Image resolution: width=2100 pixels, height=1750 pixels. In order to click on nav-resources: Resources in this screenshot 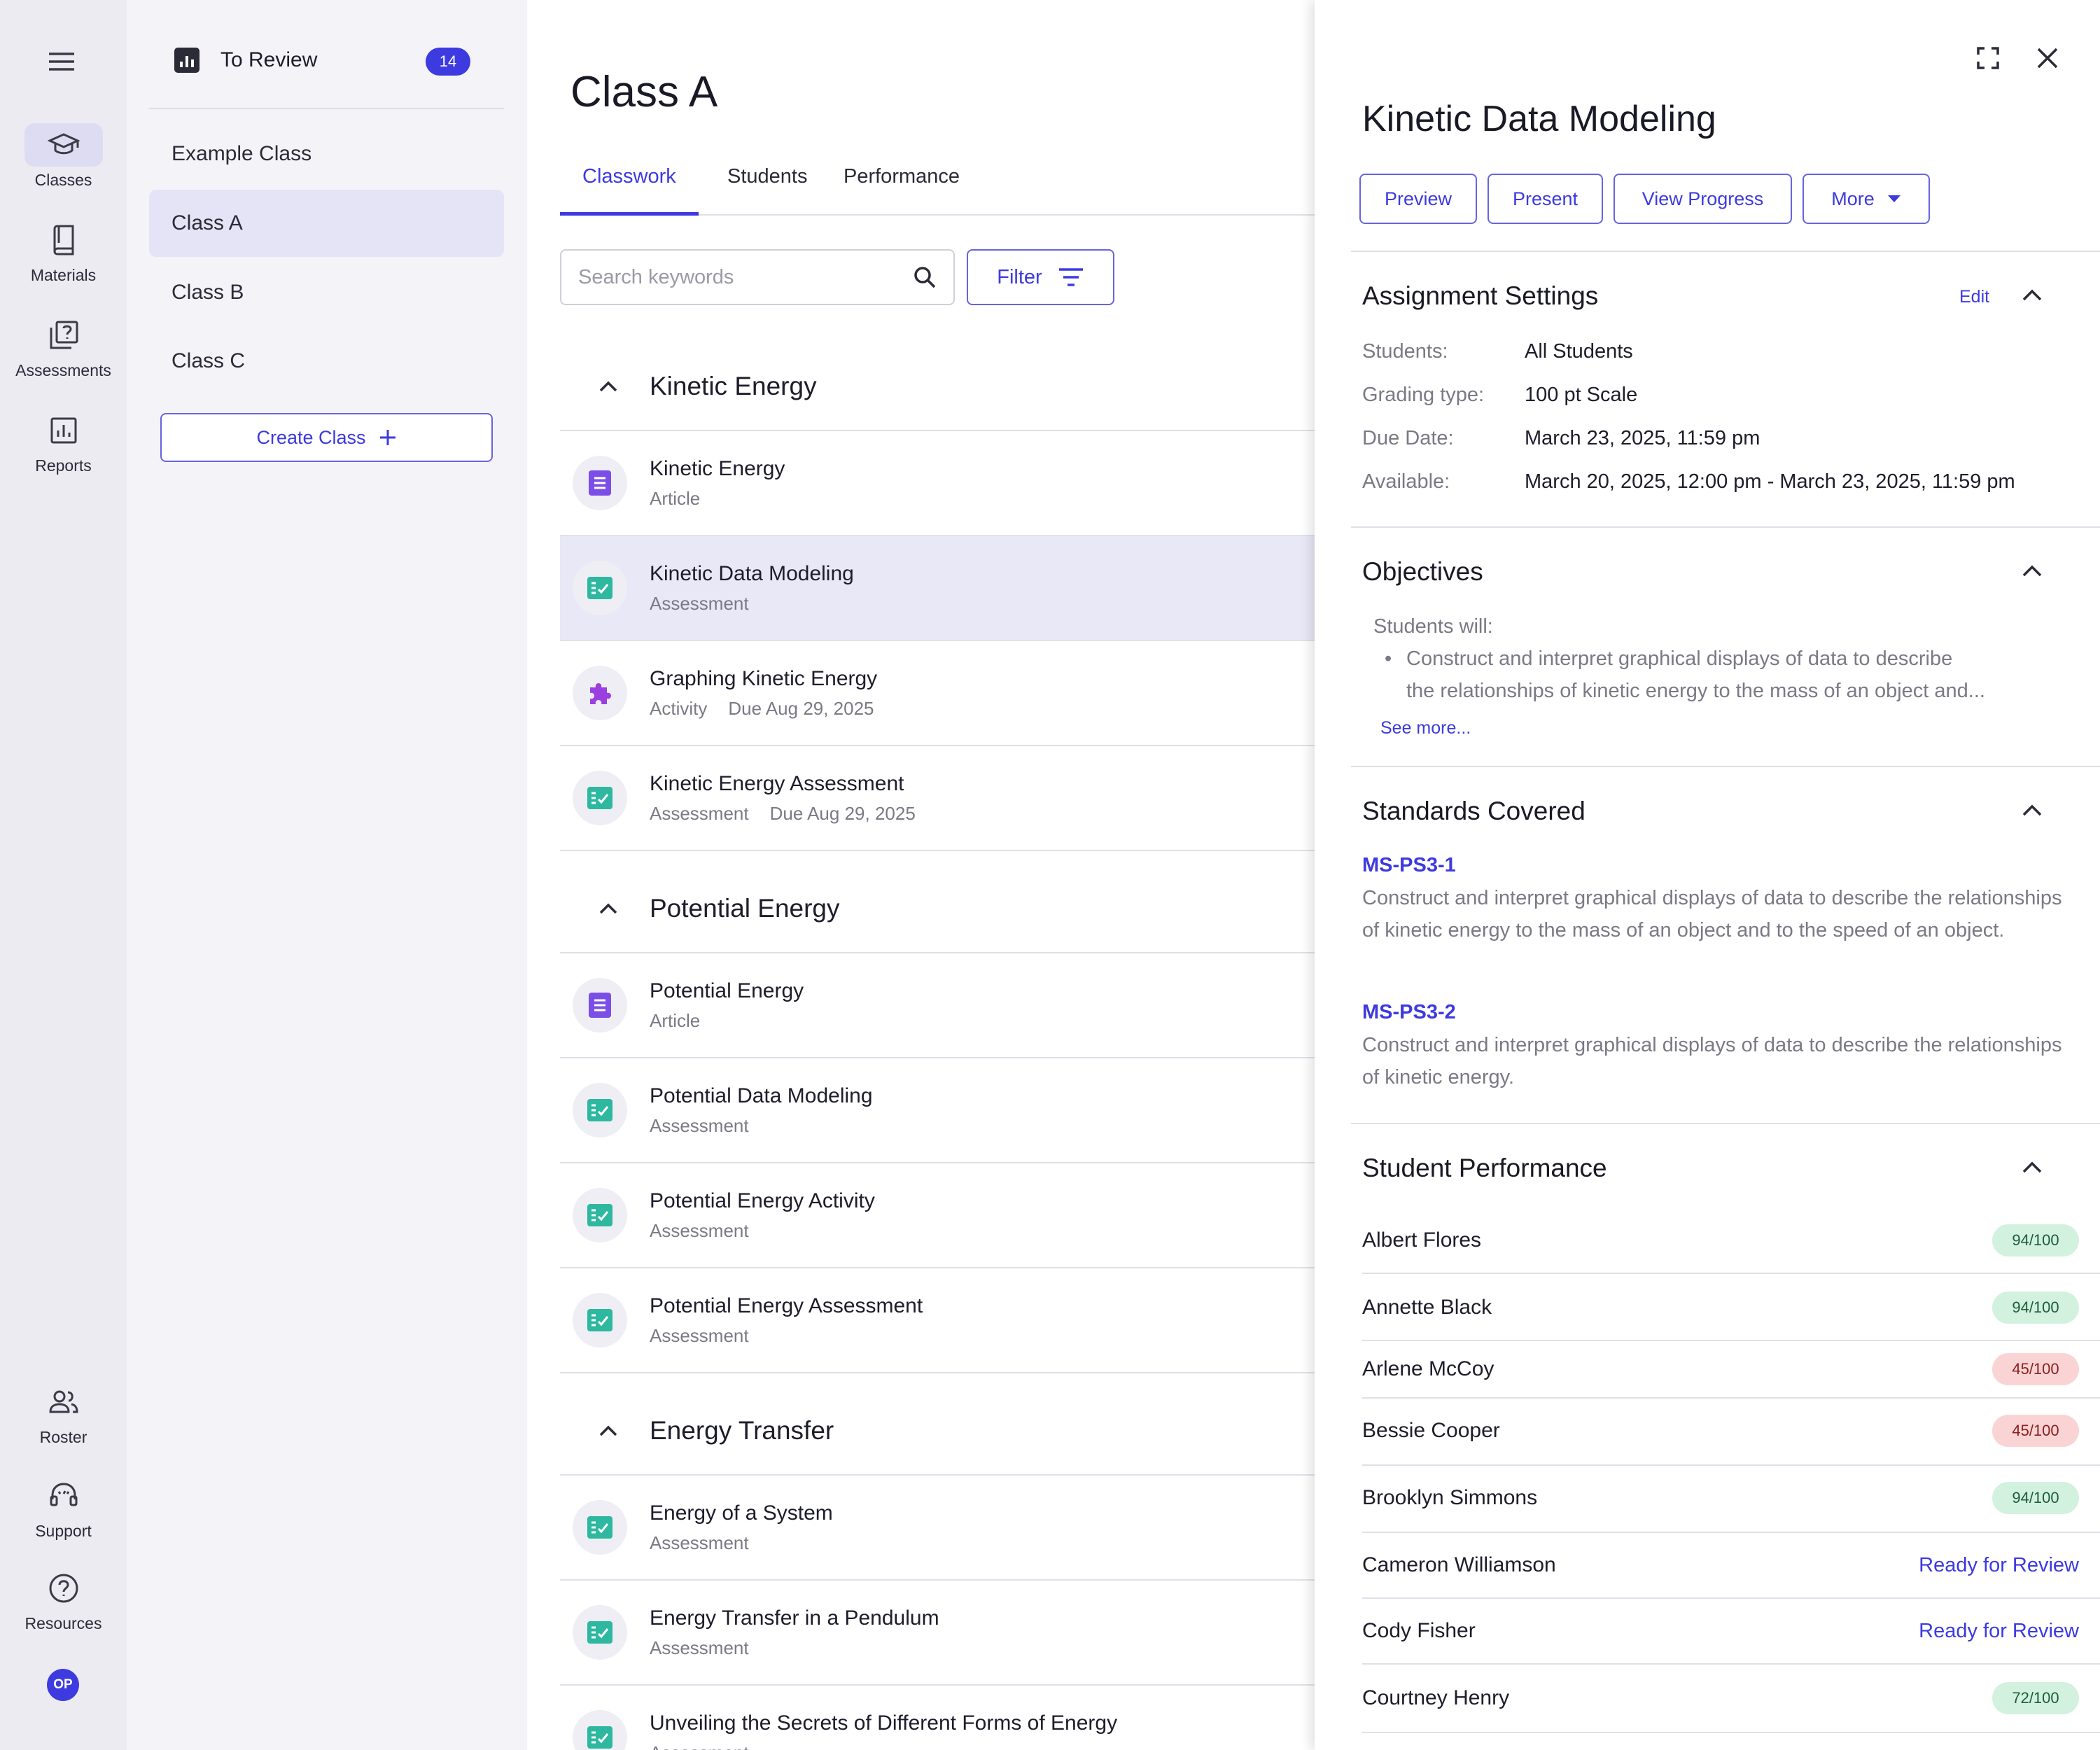, I will do `click(63, 1600)`.